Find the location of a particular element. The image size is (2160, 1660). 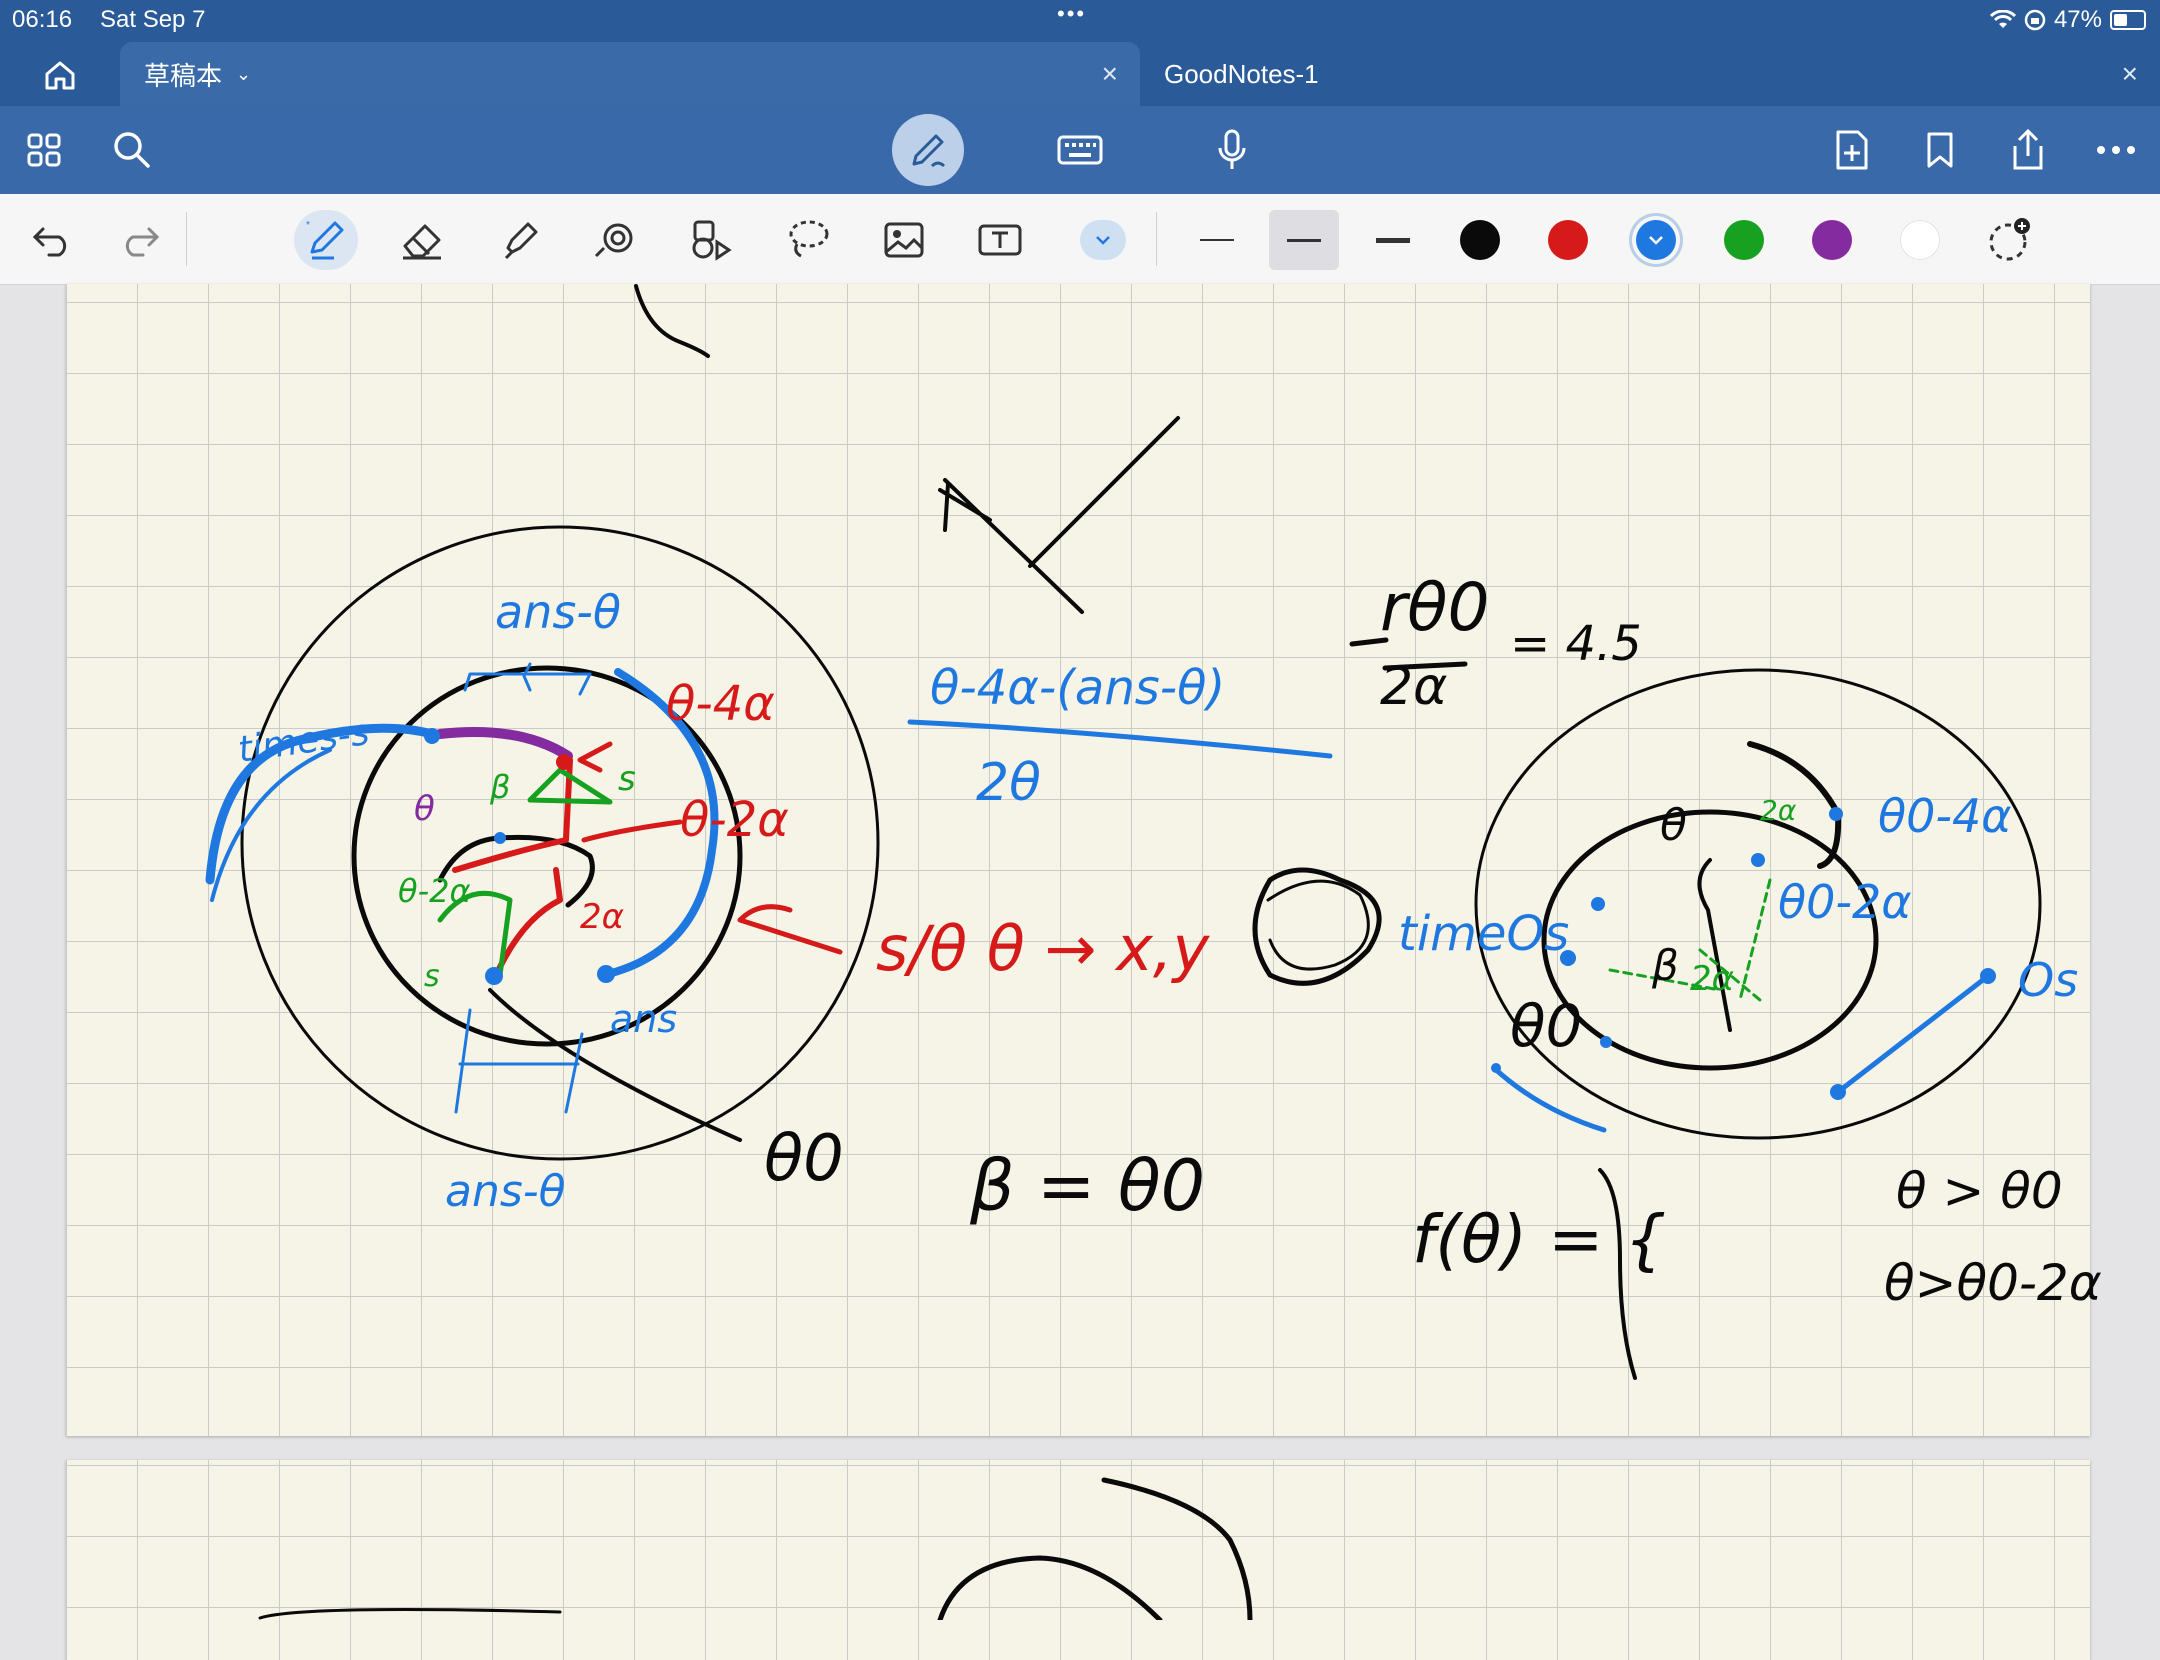

pen-tool-button: * is located at coordinates (326, 240).